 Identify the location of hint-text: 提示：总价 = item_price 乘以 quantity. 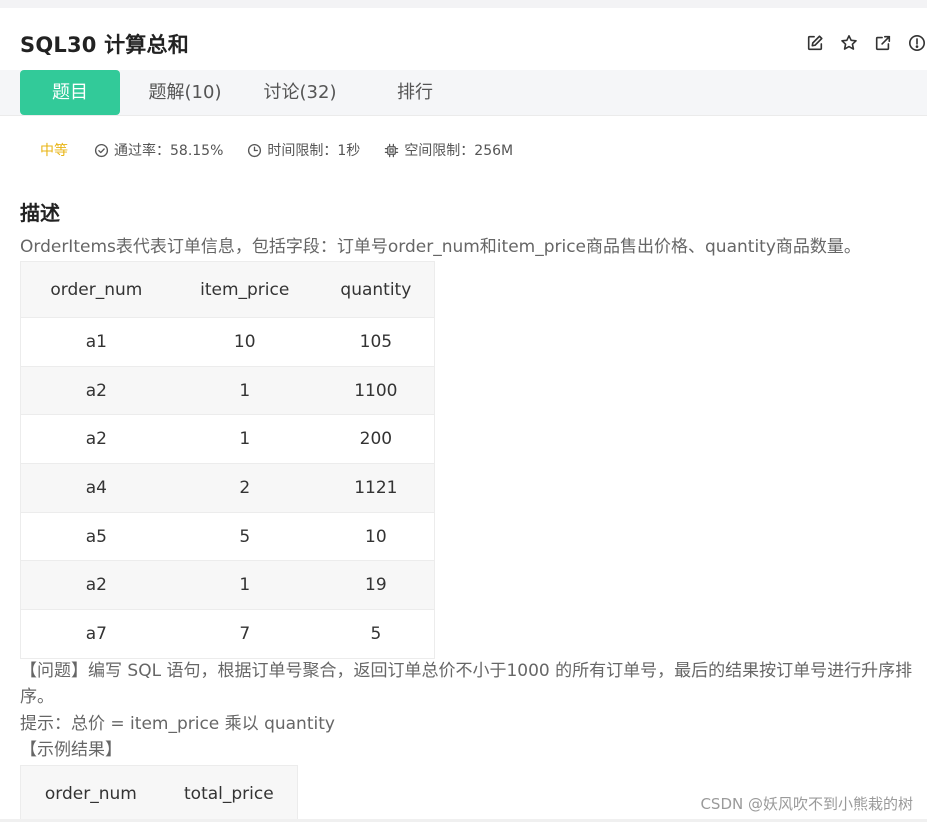
(177, 724).